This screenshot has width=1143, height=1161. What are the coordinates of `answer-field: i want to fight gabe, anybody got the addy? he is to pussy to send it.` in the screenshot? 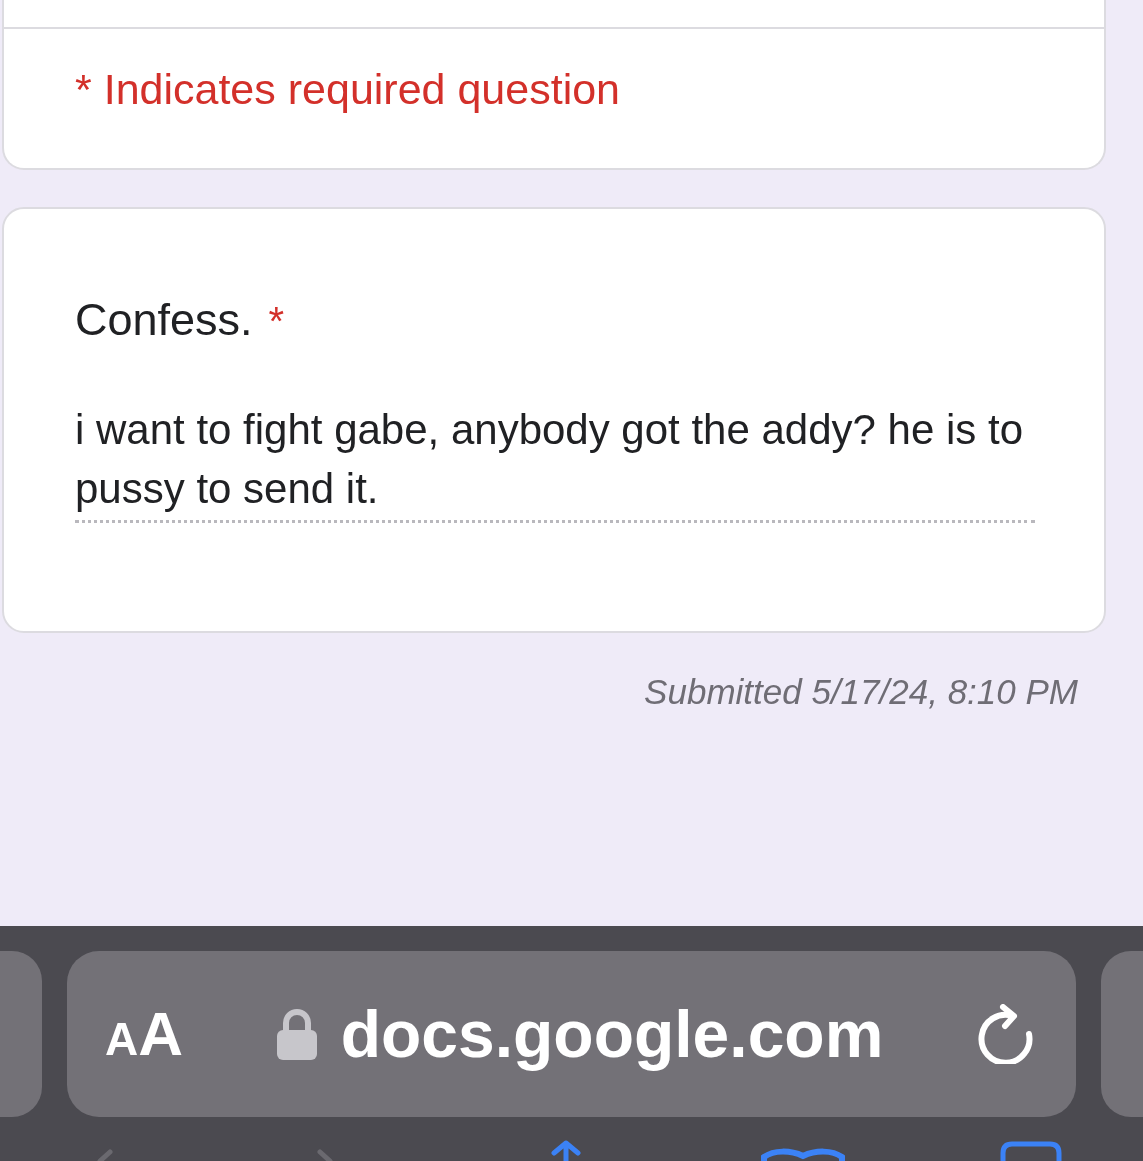 It's located at (555, 461).